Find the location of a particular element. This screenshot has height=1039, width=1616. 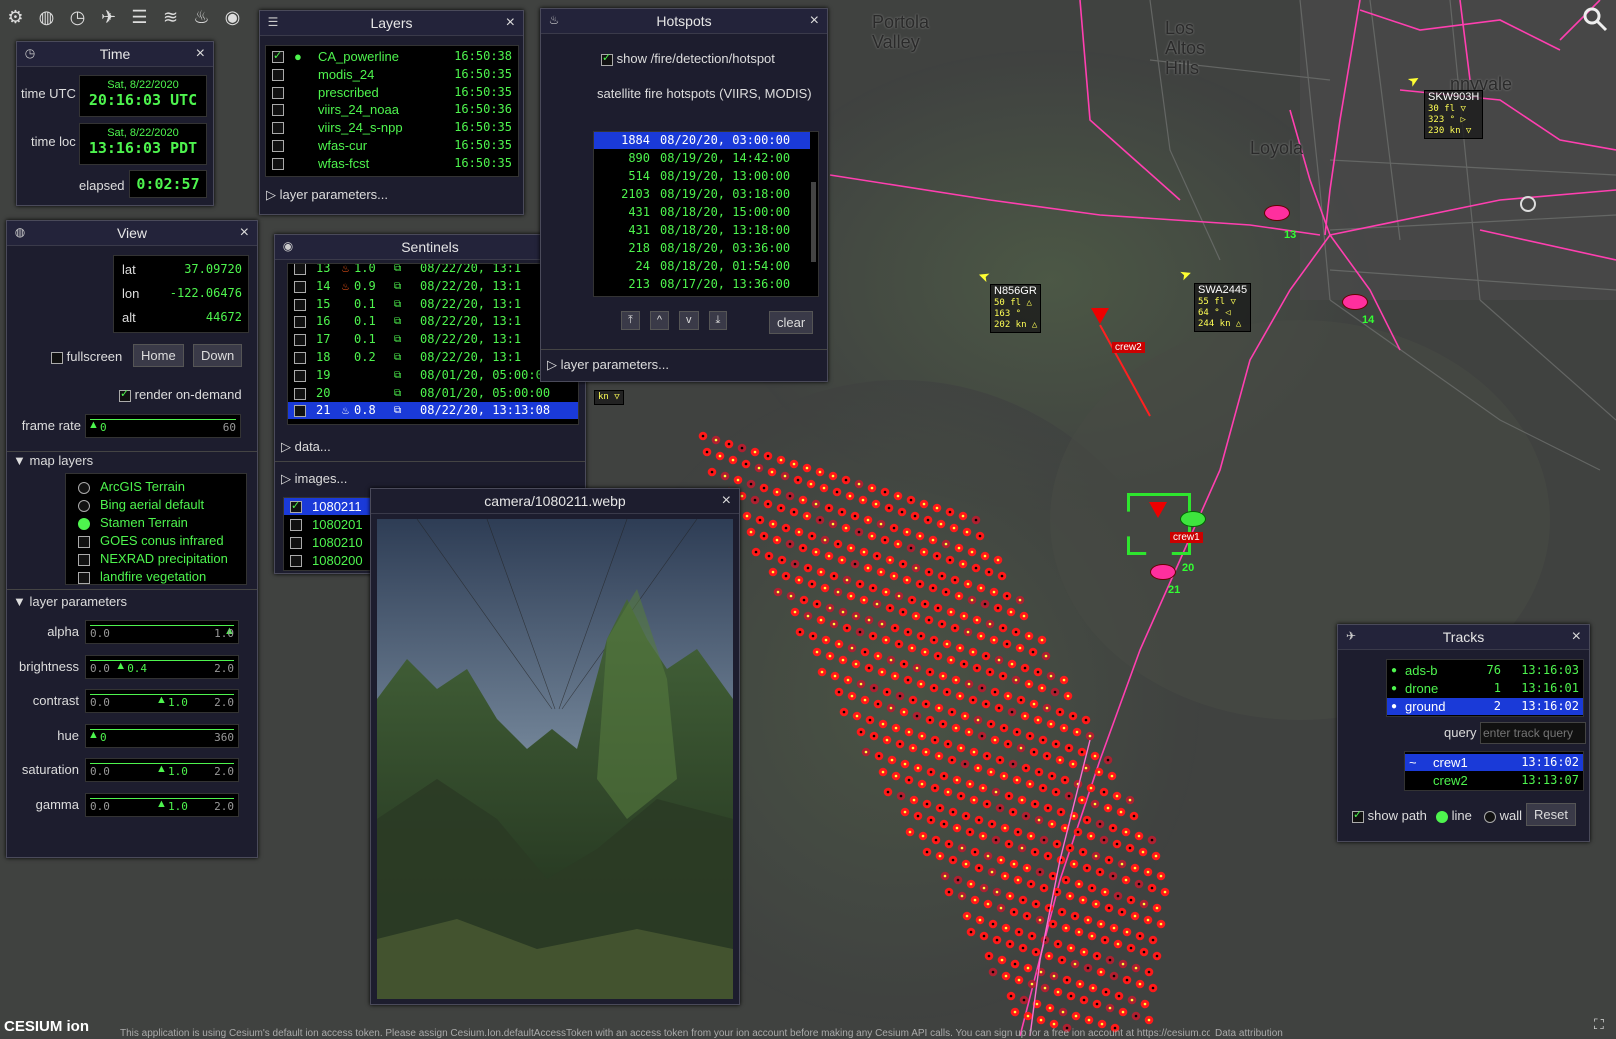

track-source-row: ● drone 1 13:16:01 is located at coordinates (1485, 688).